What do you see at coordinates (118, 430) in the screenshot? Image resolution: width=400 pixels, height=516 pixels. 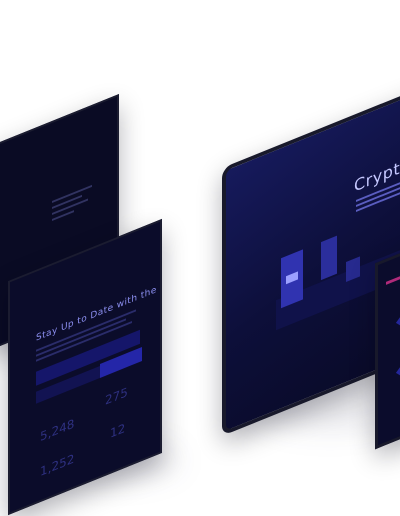 I see `stat-value: 12` at bounding box center [118, 430].